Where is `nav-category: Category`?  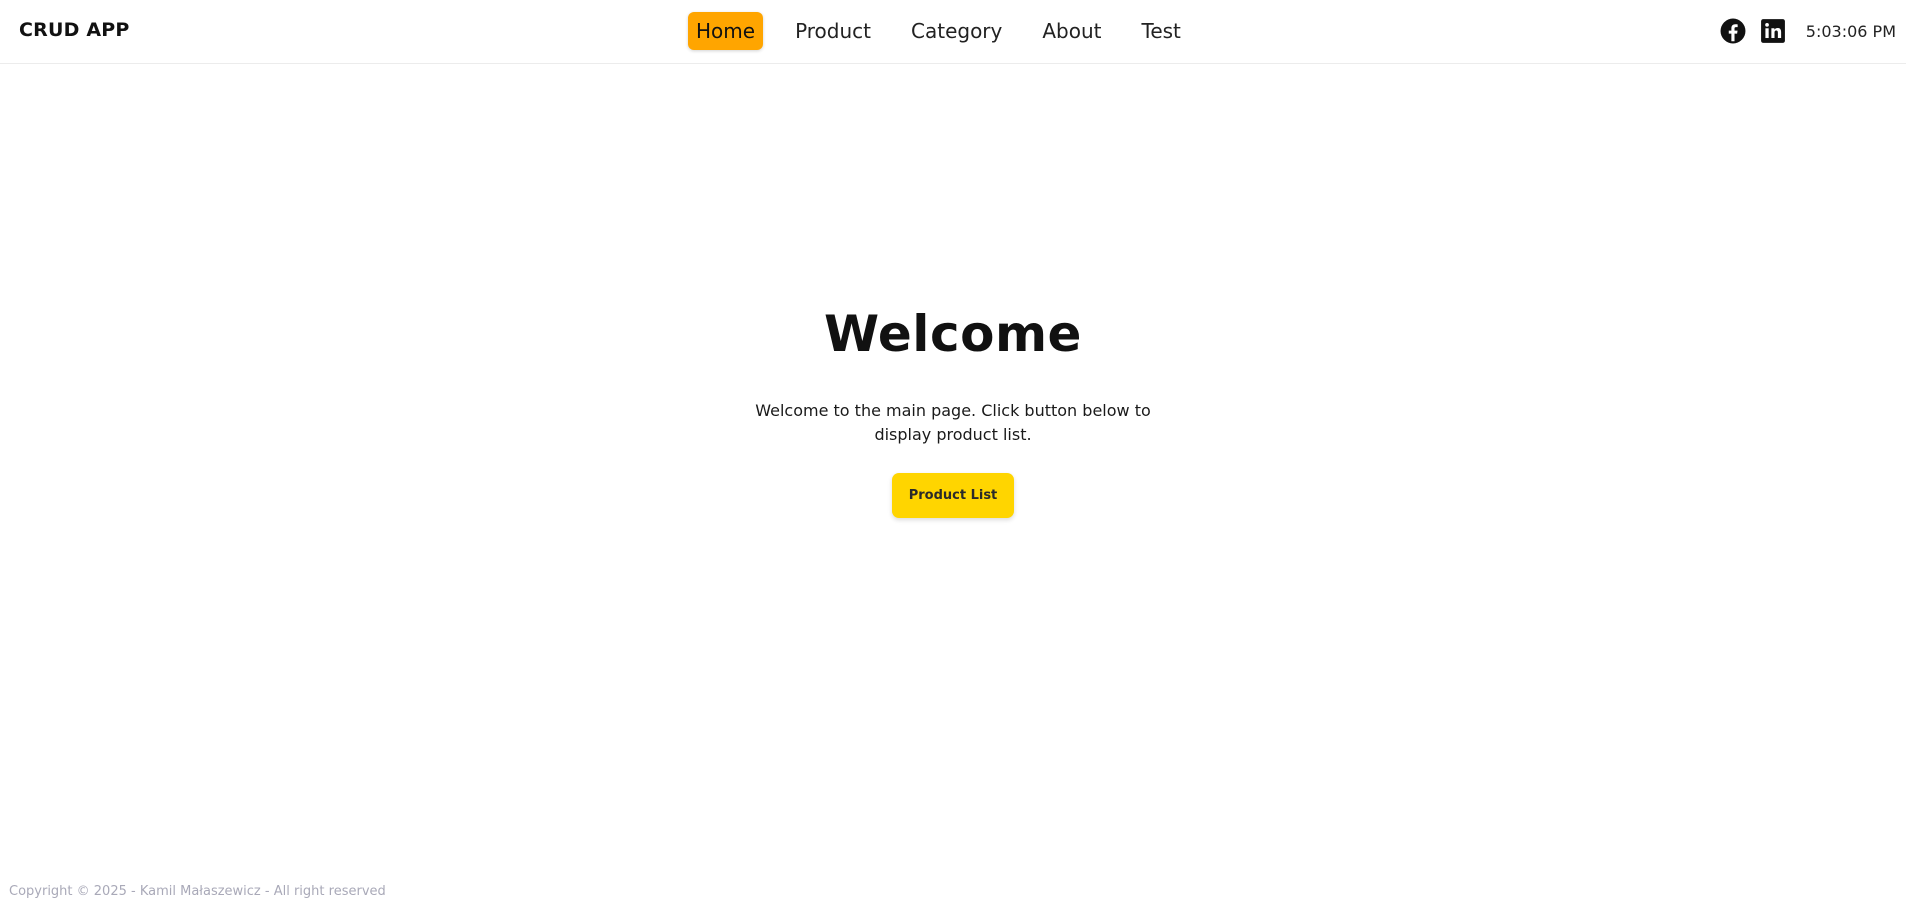 nav-category: Category is located at coordinates (956, 31).